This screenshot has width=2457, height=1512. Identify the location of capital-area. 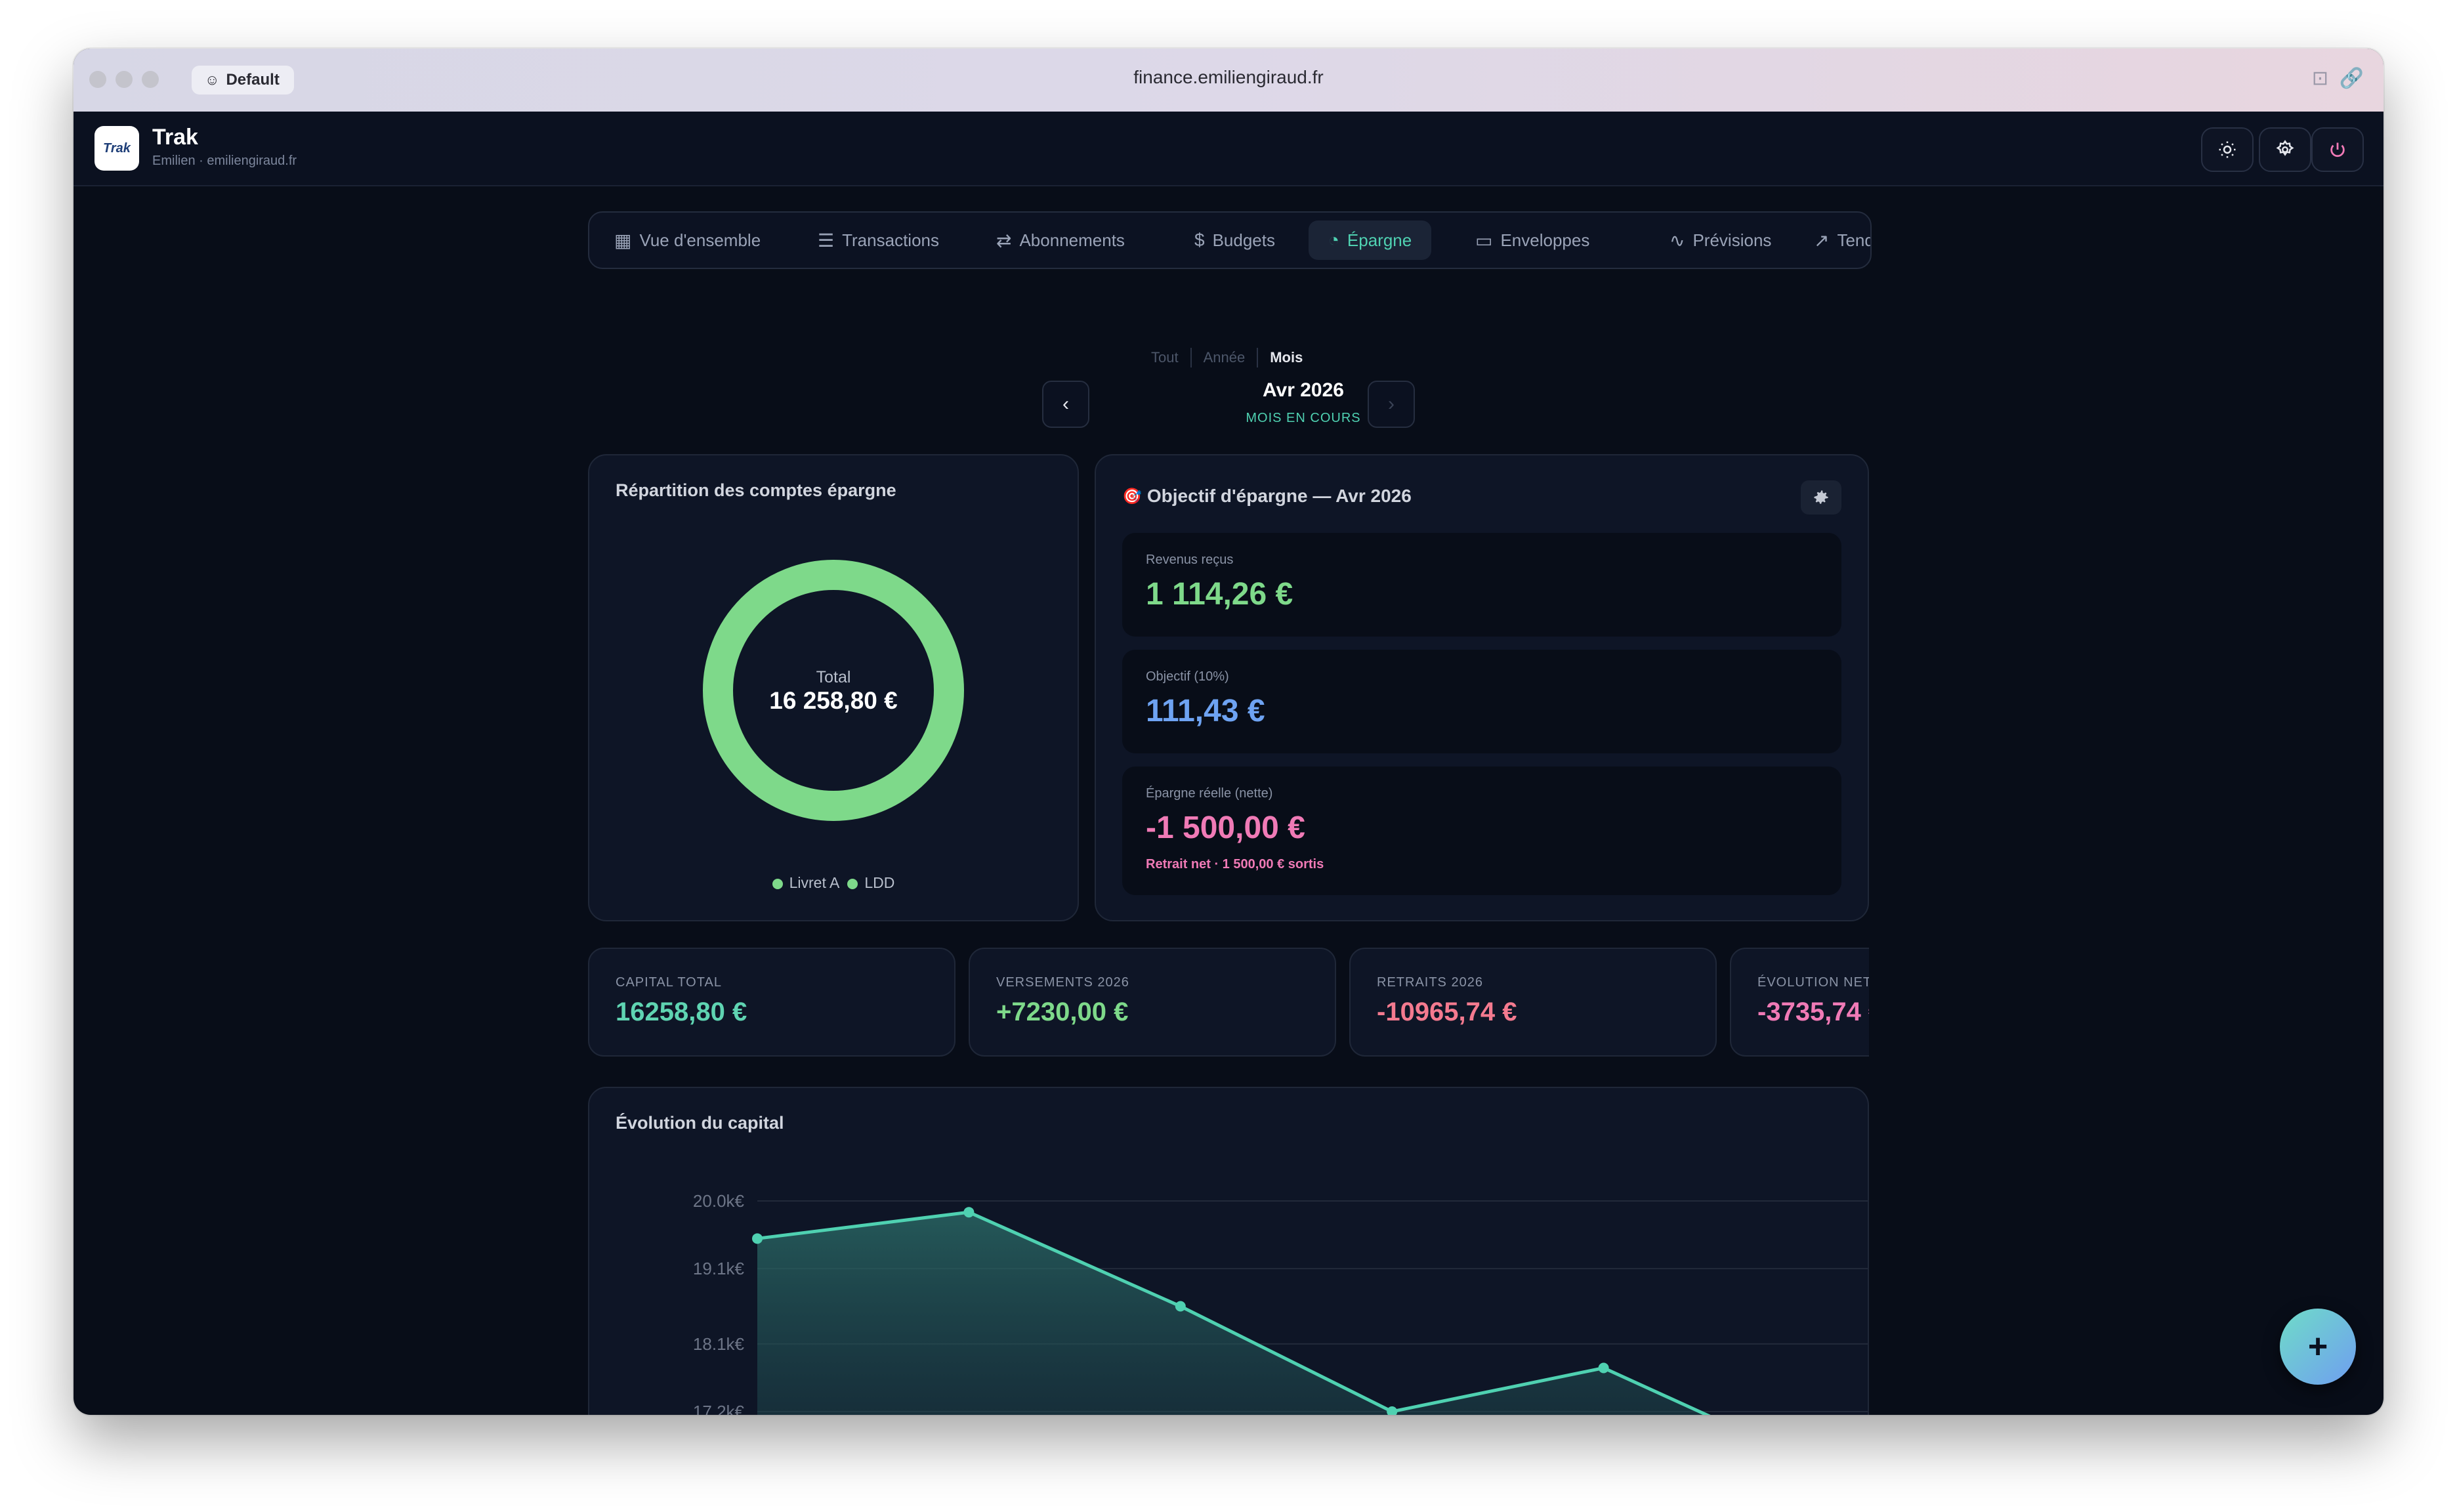
(1232, 1313).